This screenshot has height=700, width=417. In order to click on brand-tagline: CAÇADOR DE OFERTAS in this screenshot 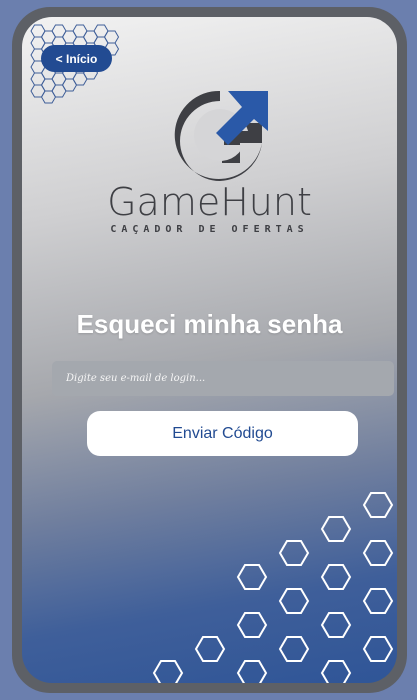, I will do `click(209, 229)`.